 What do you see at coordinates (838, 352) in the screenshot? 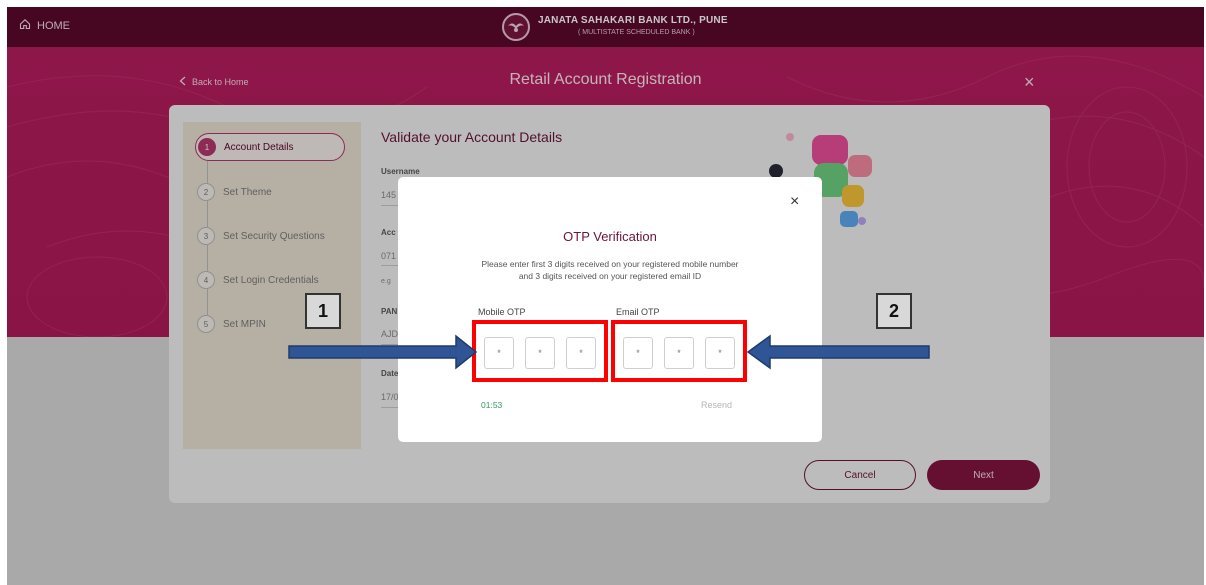
I see `arrow-left-icon` at bounding box center [838, 352].